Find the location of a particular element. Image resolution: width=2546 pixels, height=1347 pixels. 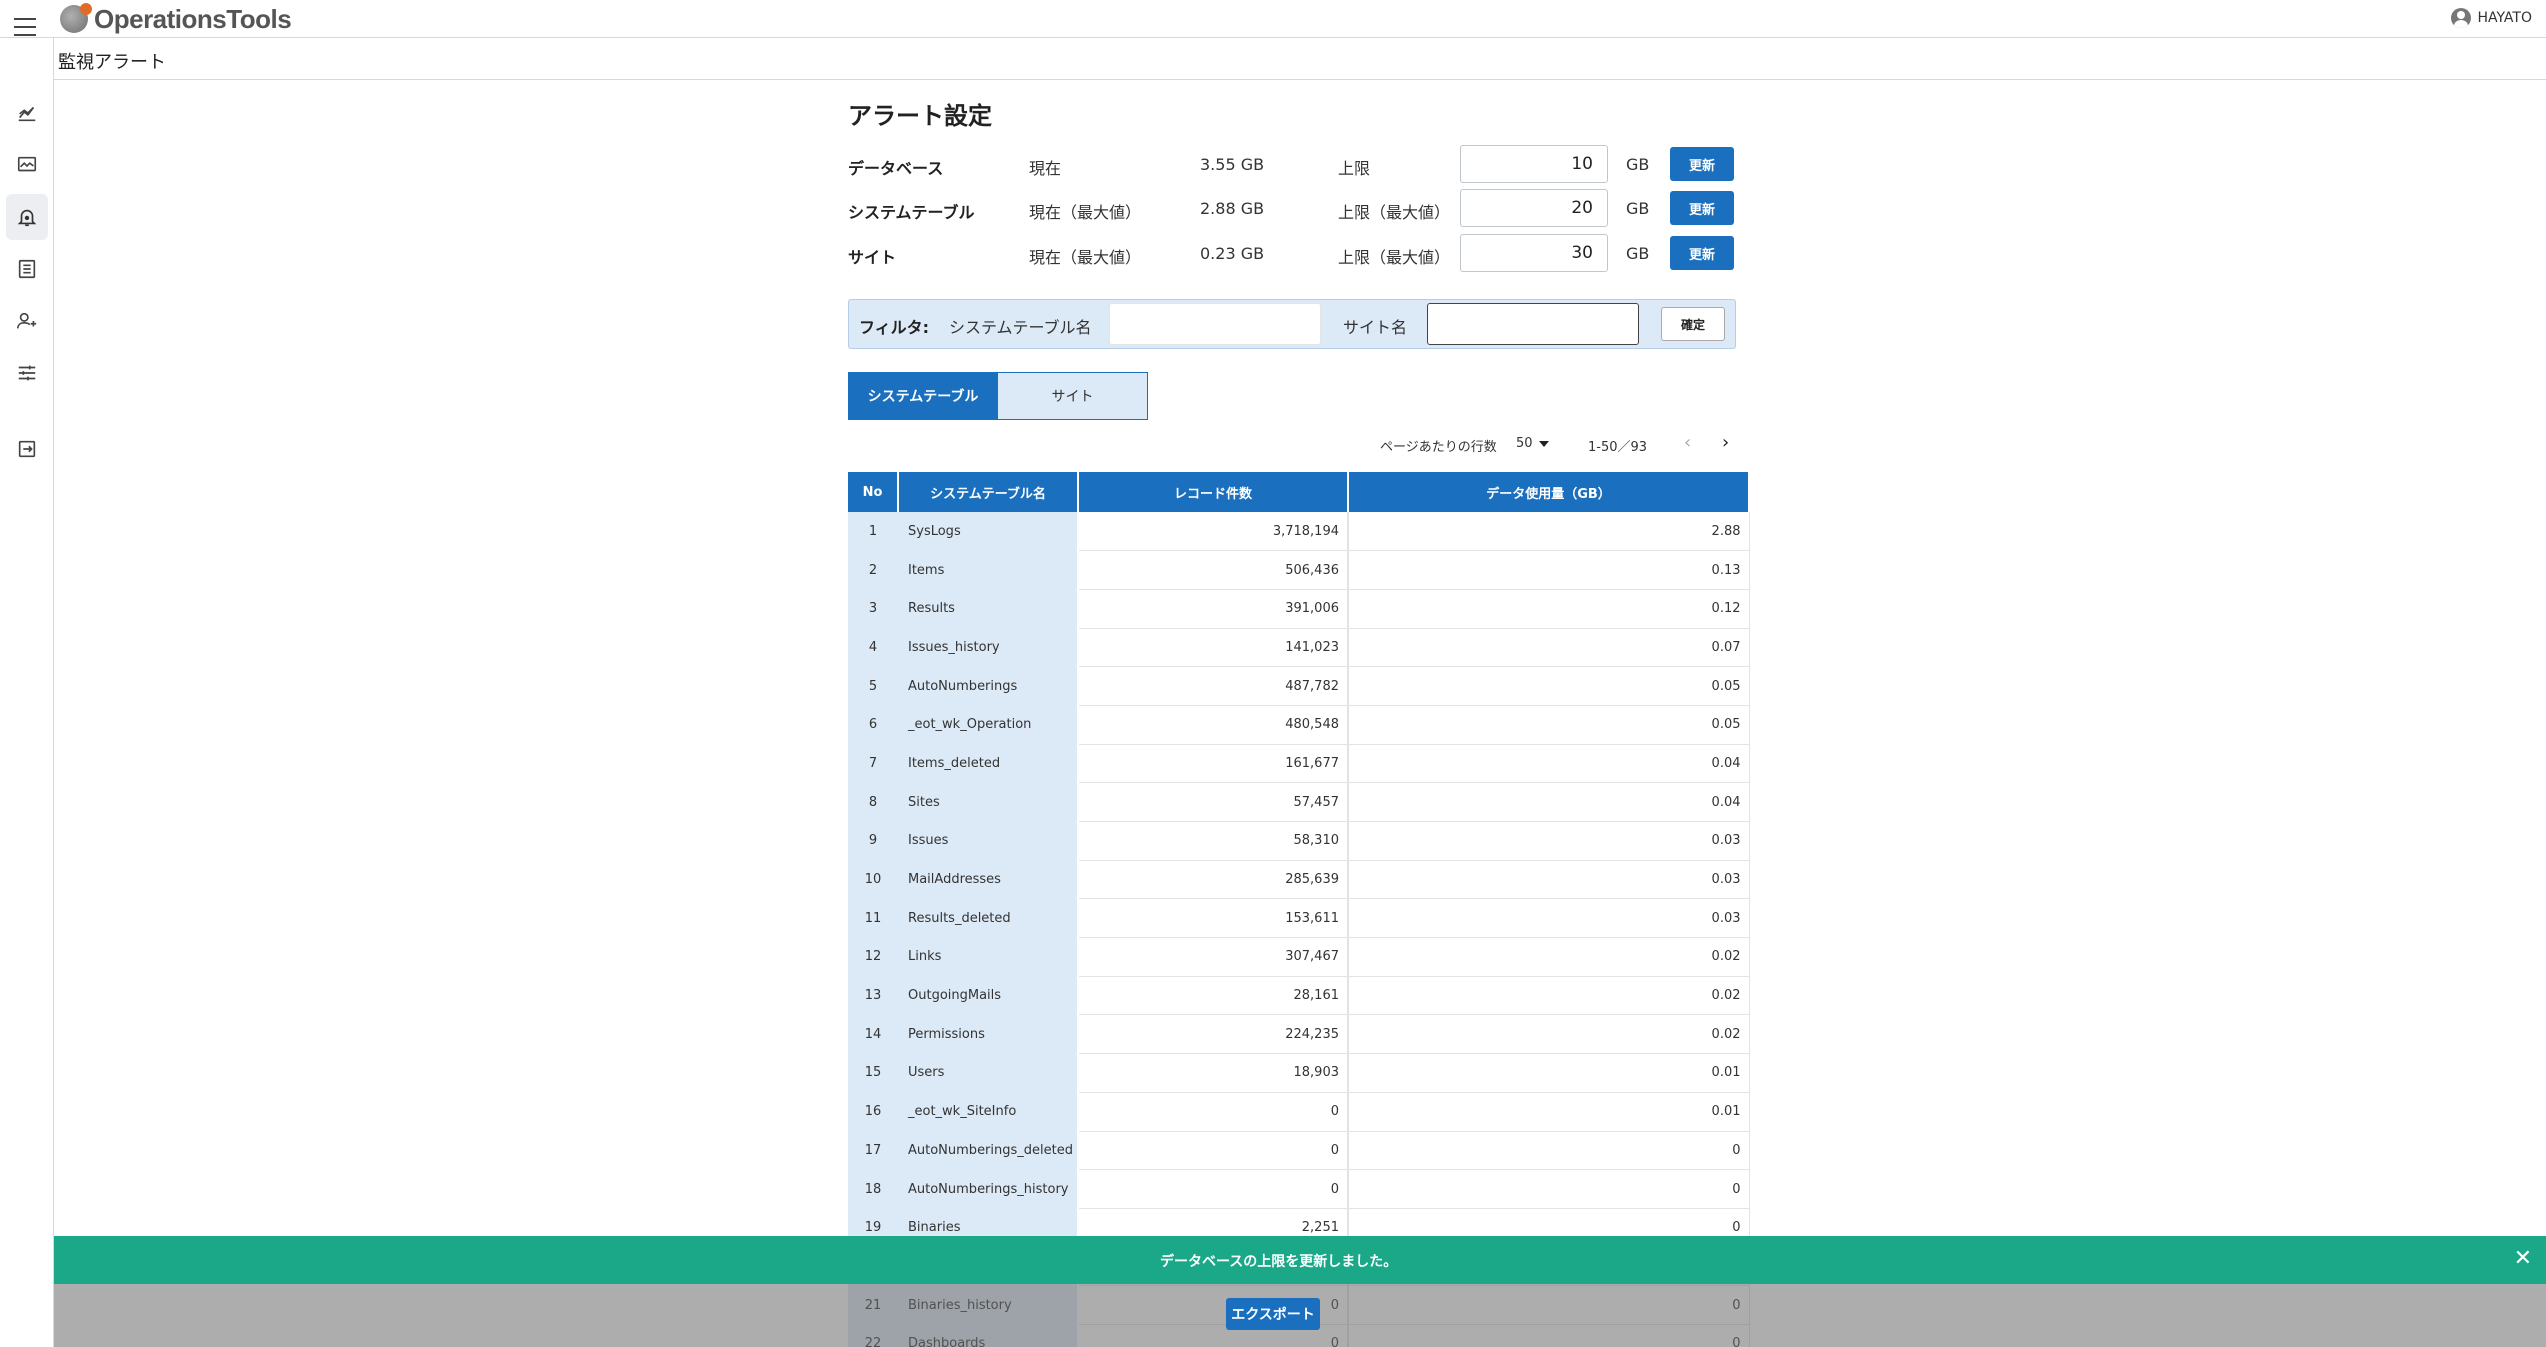

breadcrumb: 監視アラート is located at coordinates (112, 62).